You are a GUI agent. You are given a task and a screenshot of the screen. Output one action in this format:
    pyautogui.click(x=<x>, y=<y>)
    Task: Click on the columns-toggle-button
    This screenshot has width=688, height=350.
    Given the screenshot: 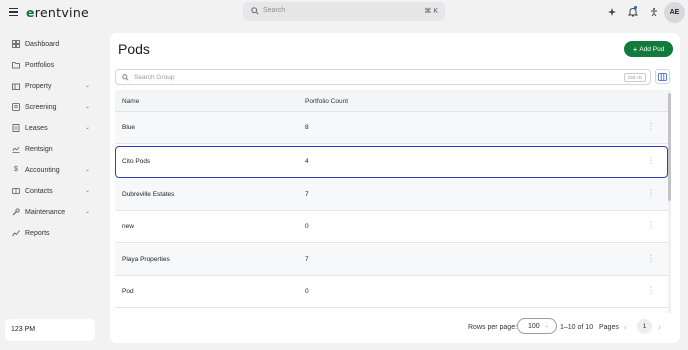 What is the action you would take?
    pyautogui.click(x=662, y=76)
    